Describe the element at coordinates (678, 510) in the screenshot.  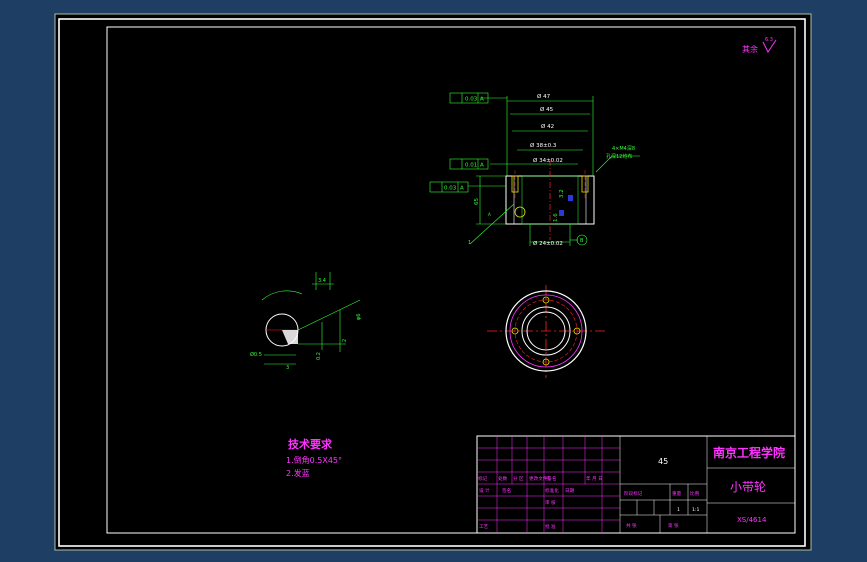
I see `tb-count: 1` at that location.